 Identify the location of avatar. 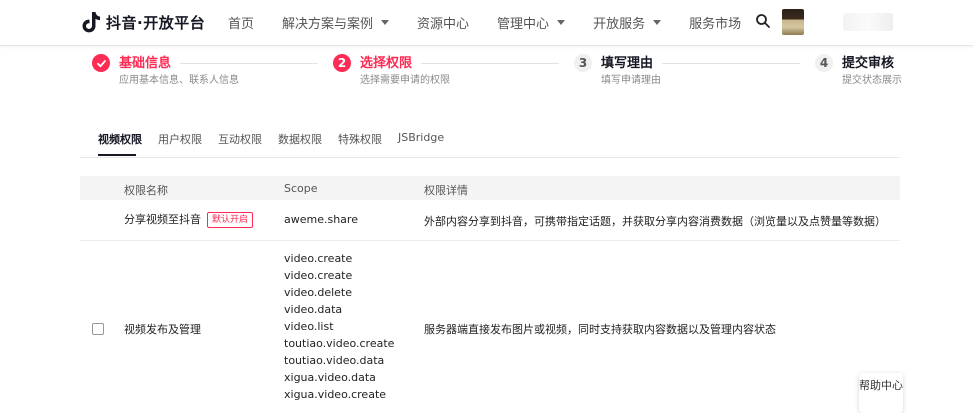
(793, 22).